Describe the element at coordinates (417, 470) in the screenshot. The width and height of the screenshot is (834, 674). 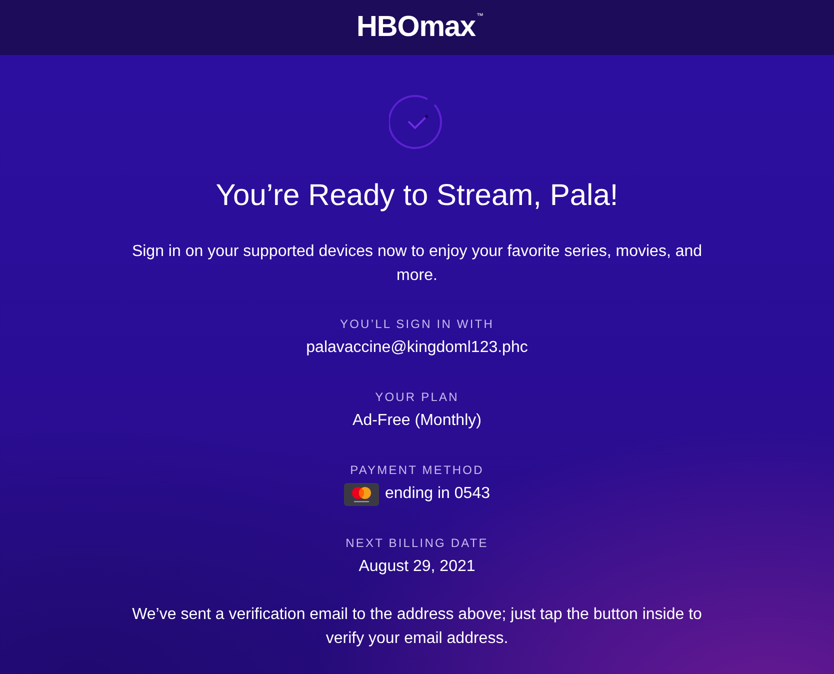
I see `field-label: PAYMENT METHOD` at that location.